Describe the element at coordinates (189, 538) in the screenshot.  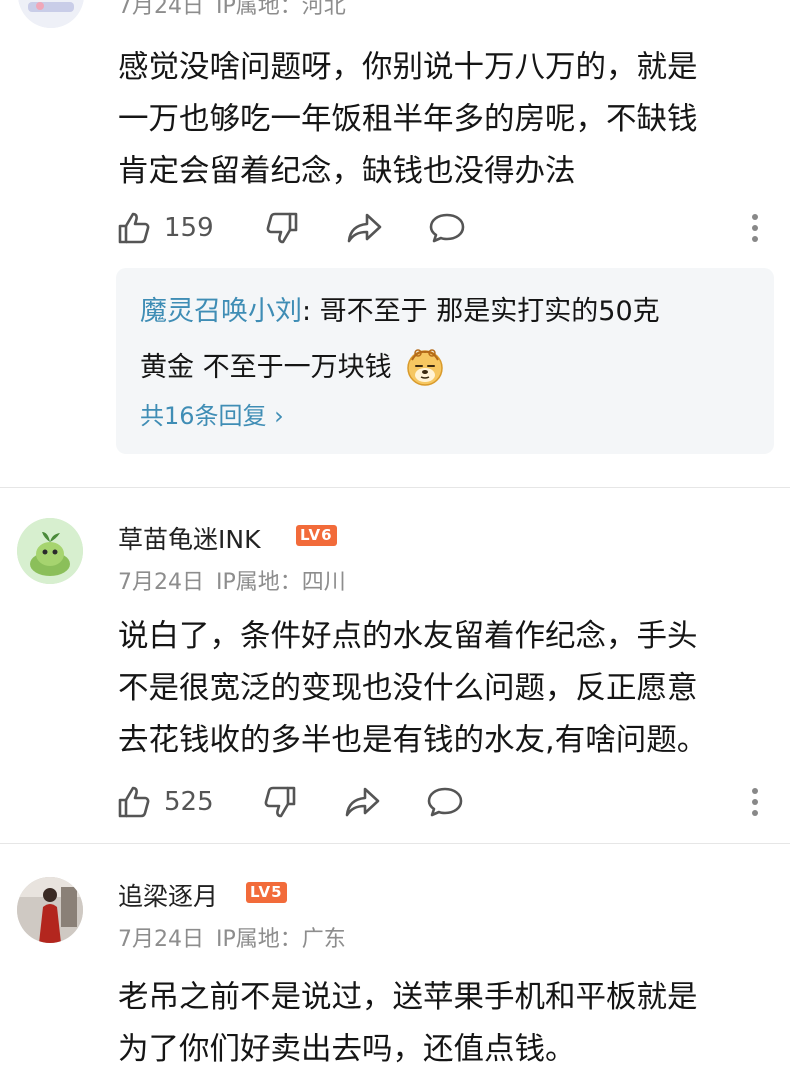
I see `username: 草苗龟迷INK` at that location.